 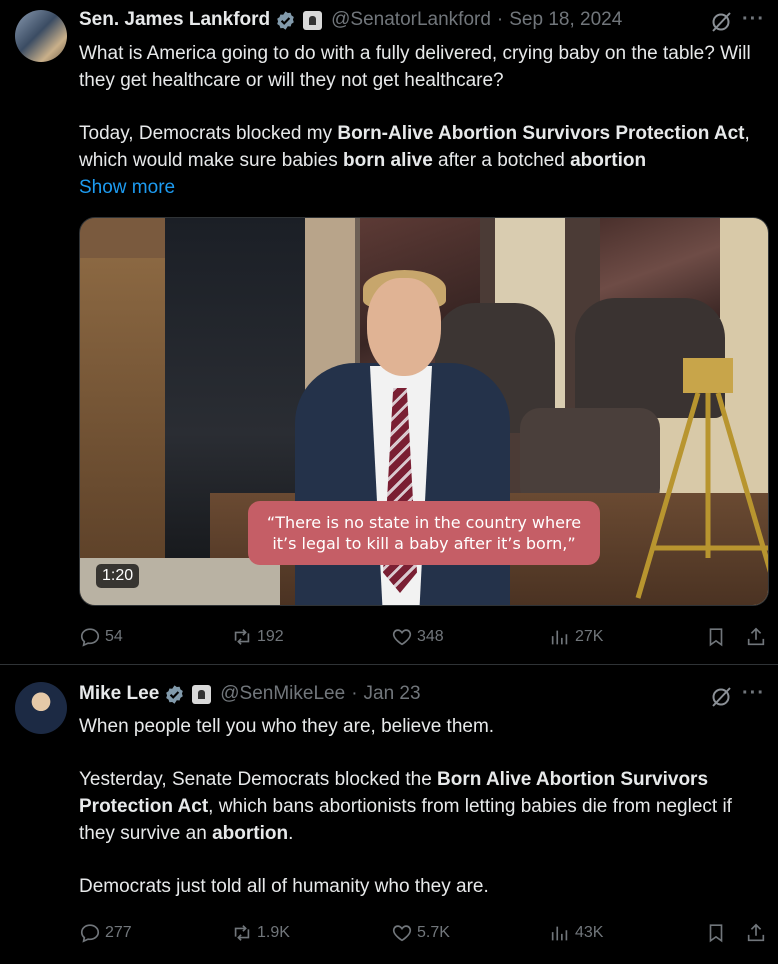 I want to click on tweet-actions: 54 192 348 27K, so click(x=424, y=637).